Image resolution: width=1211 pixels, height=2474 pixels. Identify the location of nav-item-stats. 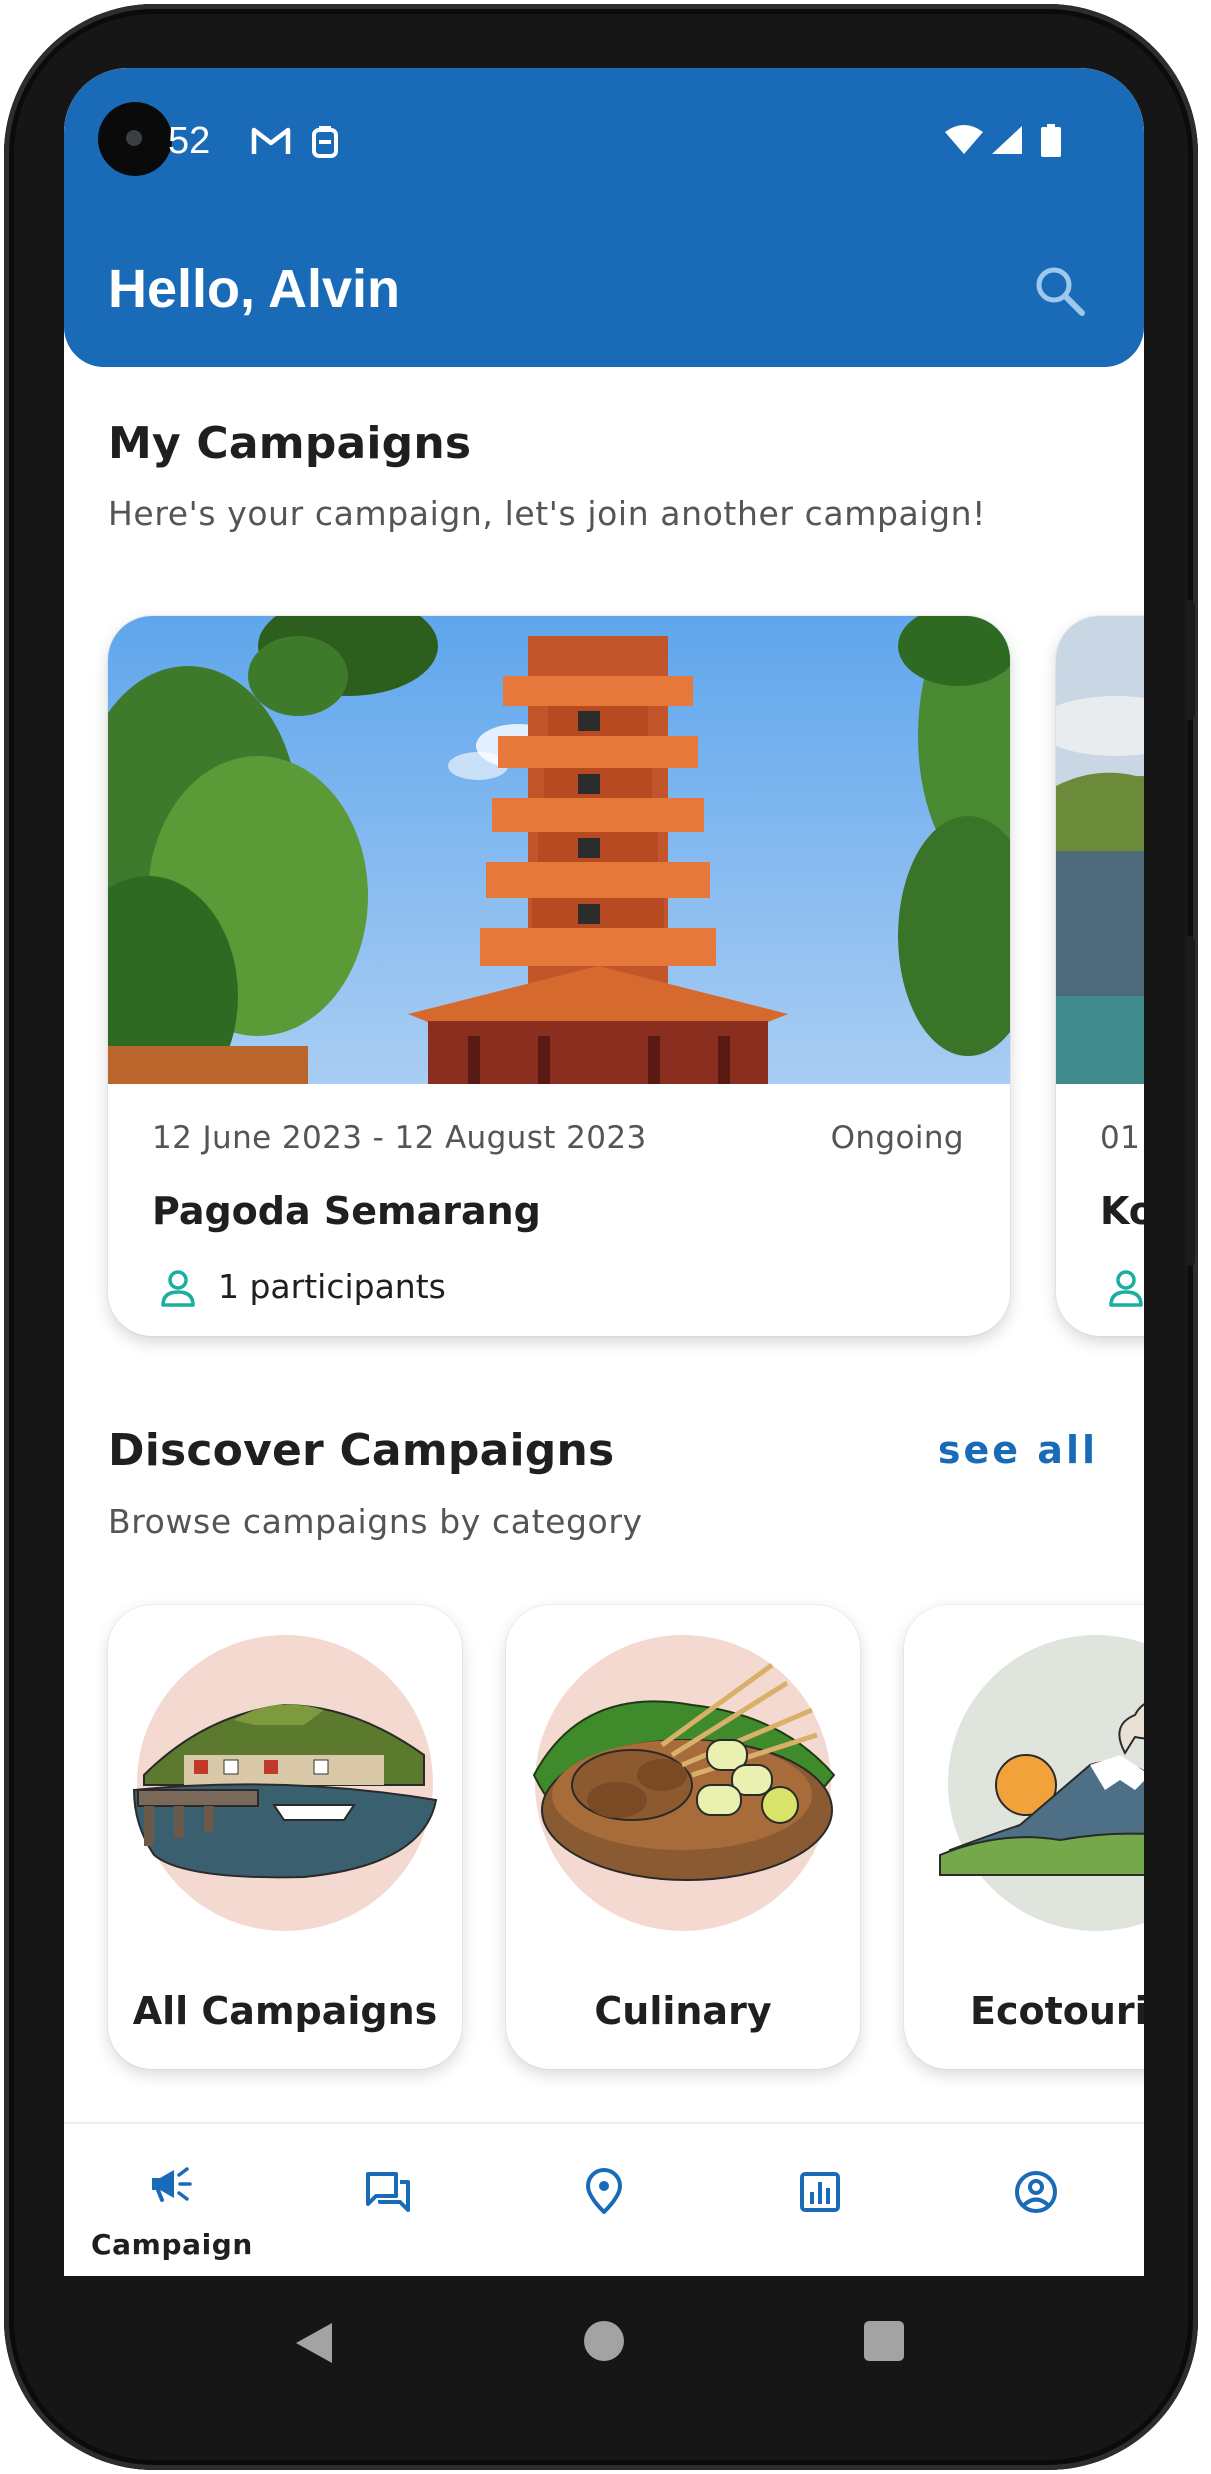
(820, 2200).